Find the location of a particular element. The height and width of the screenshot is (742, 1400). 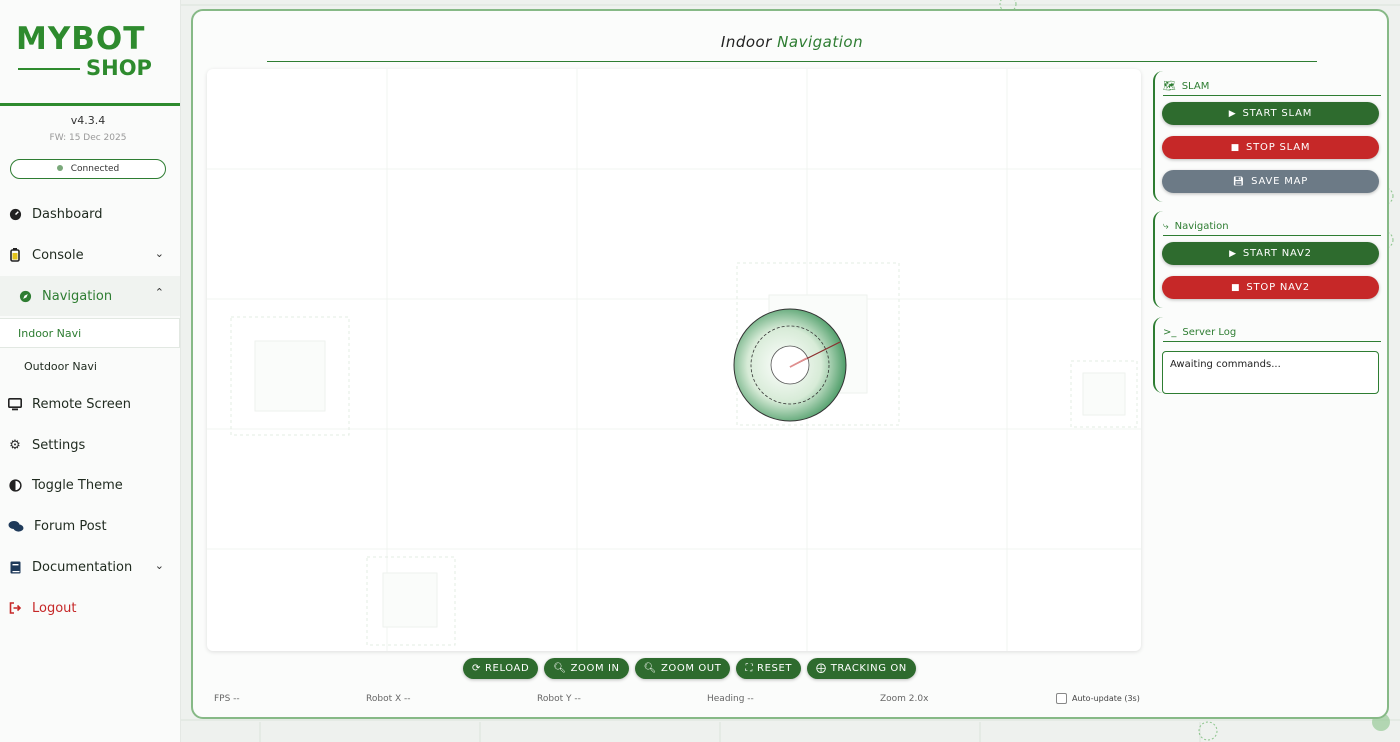

start-nav2-label: START NAV2 is located at coordinates (1277, 253).